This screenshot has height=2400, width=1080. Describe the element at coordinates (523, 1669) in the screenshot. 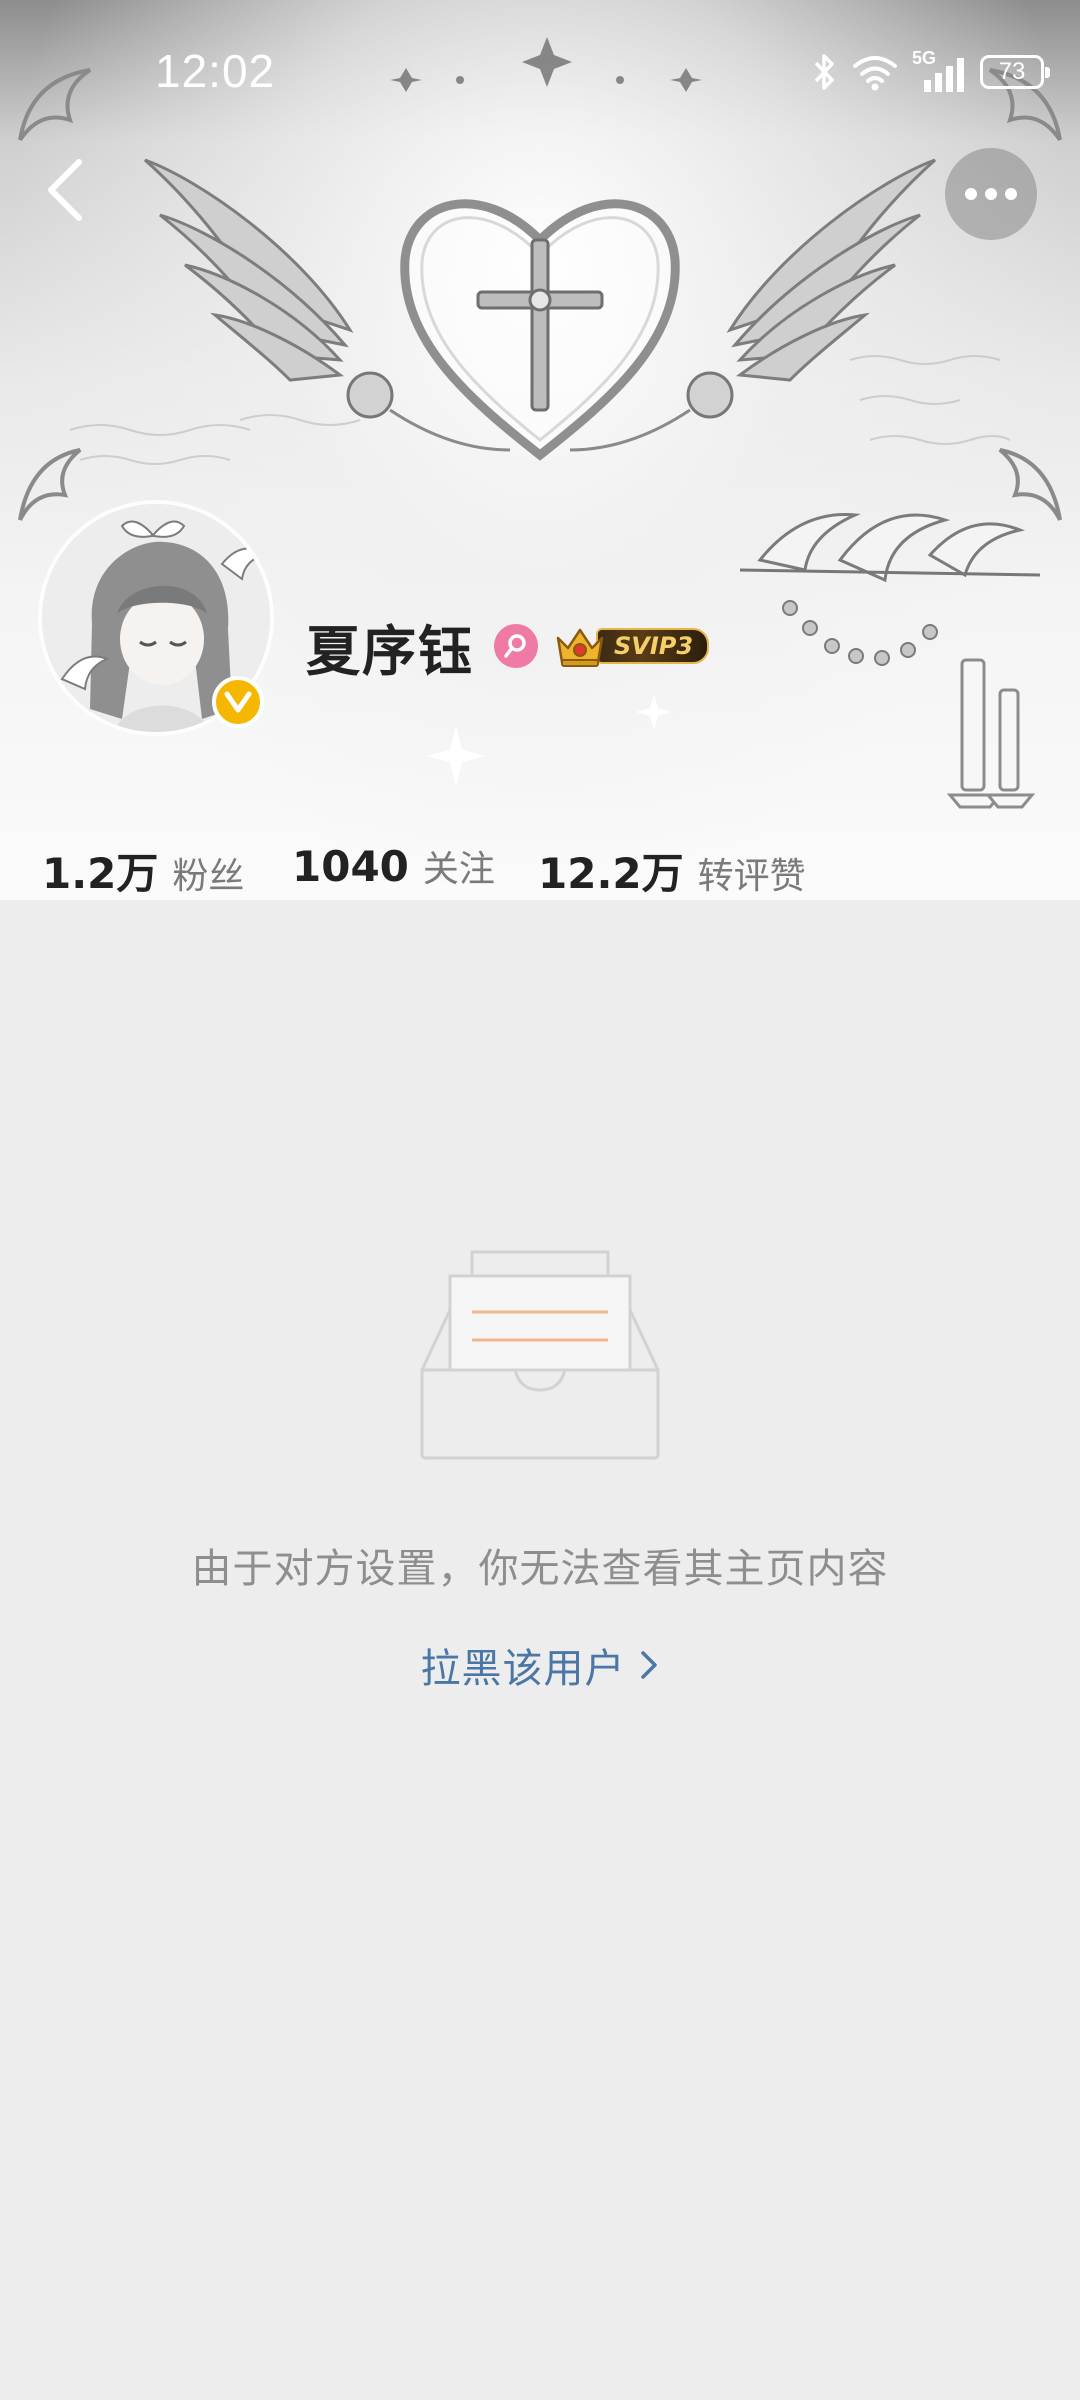

I see `block-user-label: 拉黑该用户` at that location.